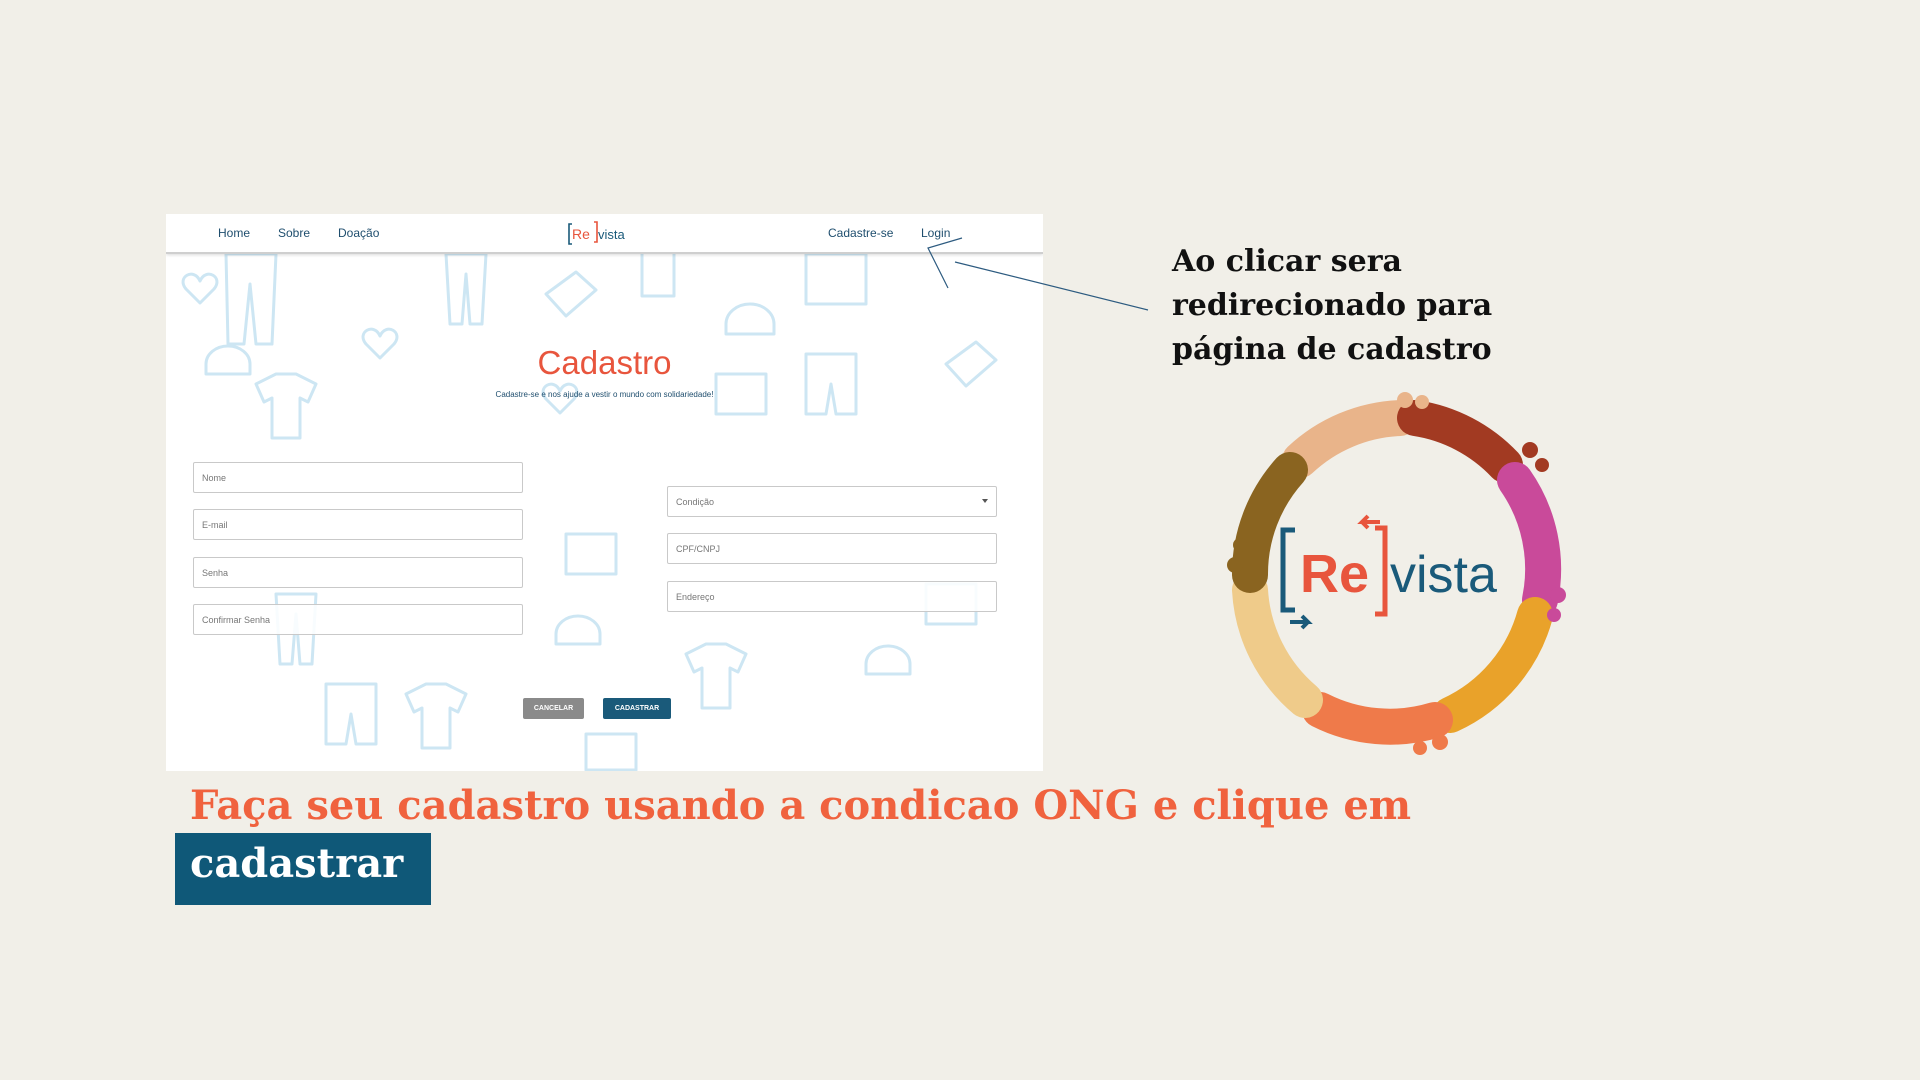 Image resolution: width=1920 pixels, height=1080 pixels. Describe the element at coordinates (215, 525) in the screenshot. I see `email-placeholder: E-mail` at that location.